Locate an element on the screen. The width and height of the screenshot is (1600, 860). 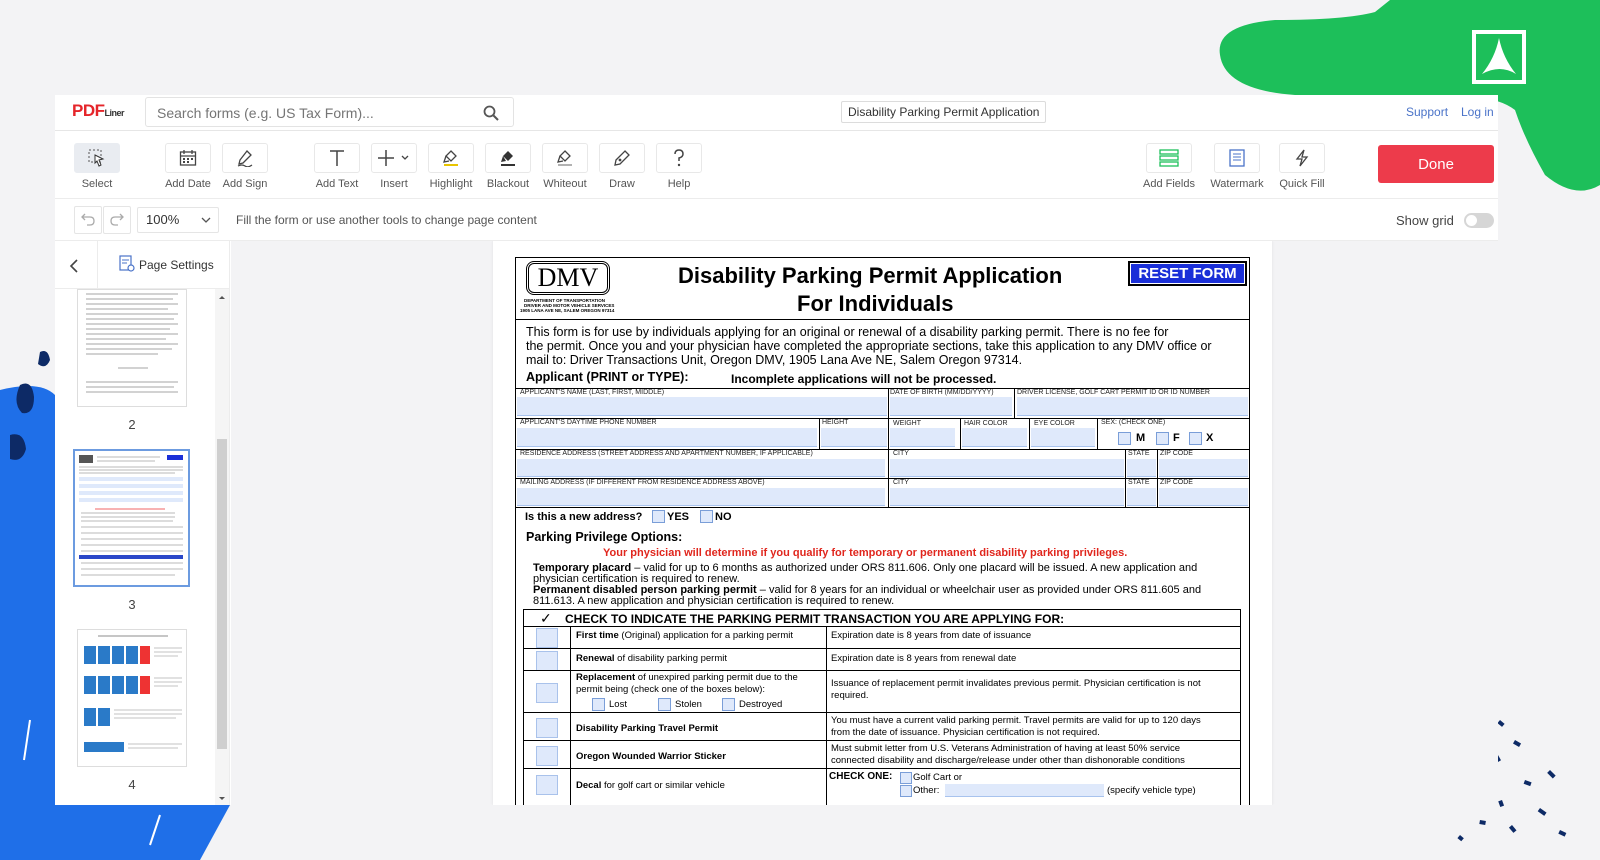
golf-cart-checkbox is located at coordinates (906, 778).